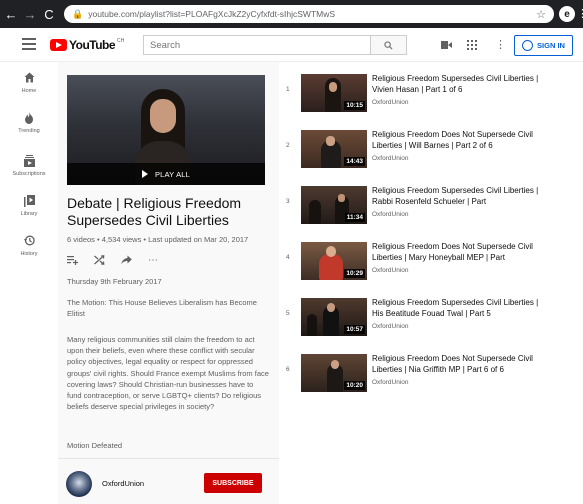 Image resolution: width=583 pixels, height=504 pixels. I want to click on apps-grid-icon, so click(472, 46).